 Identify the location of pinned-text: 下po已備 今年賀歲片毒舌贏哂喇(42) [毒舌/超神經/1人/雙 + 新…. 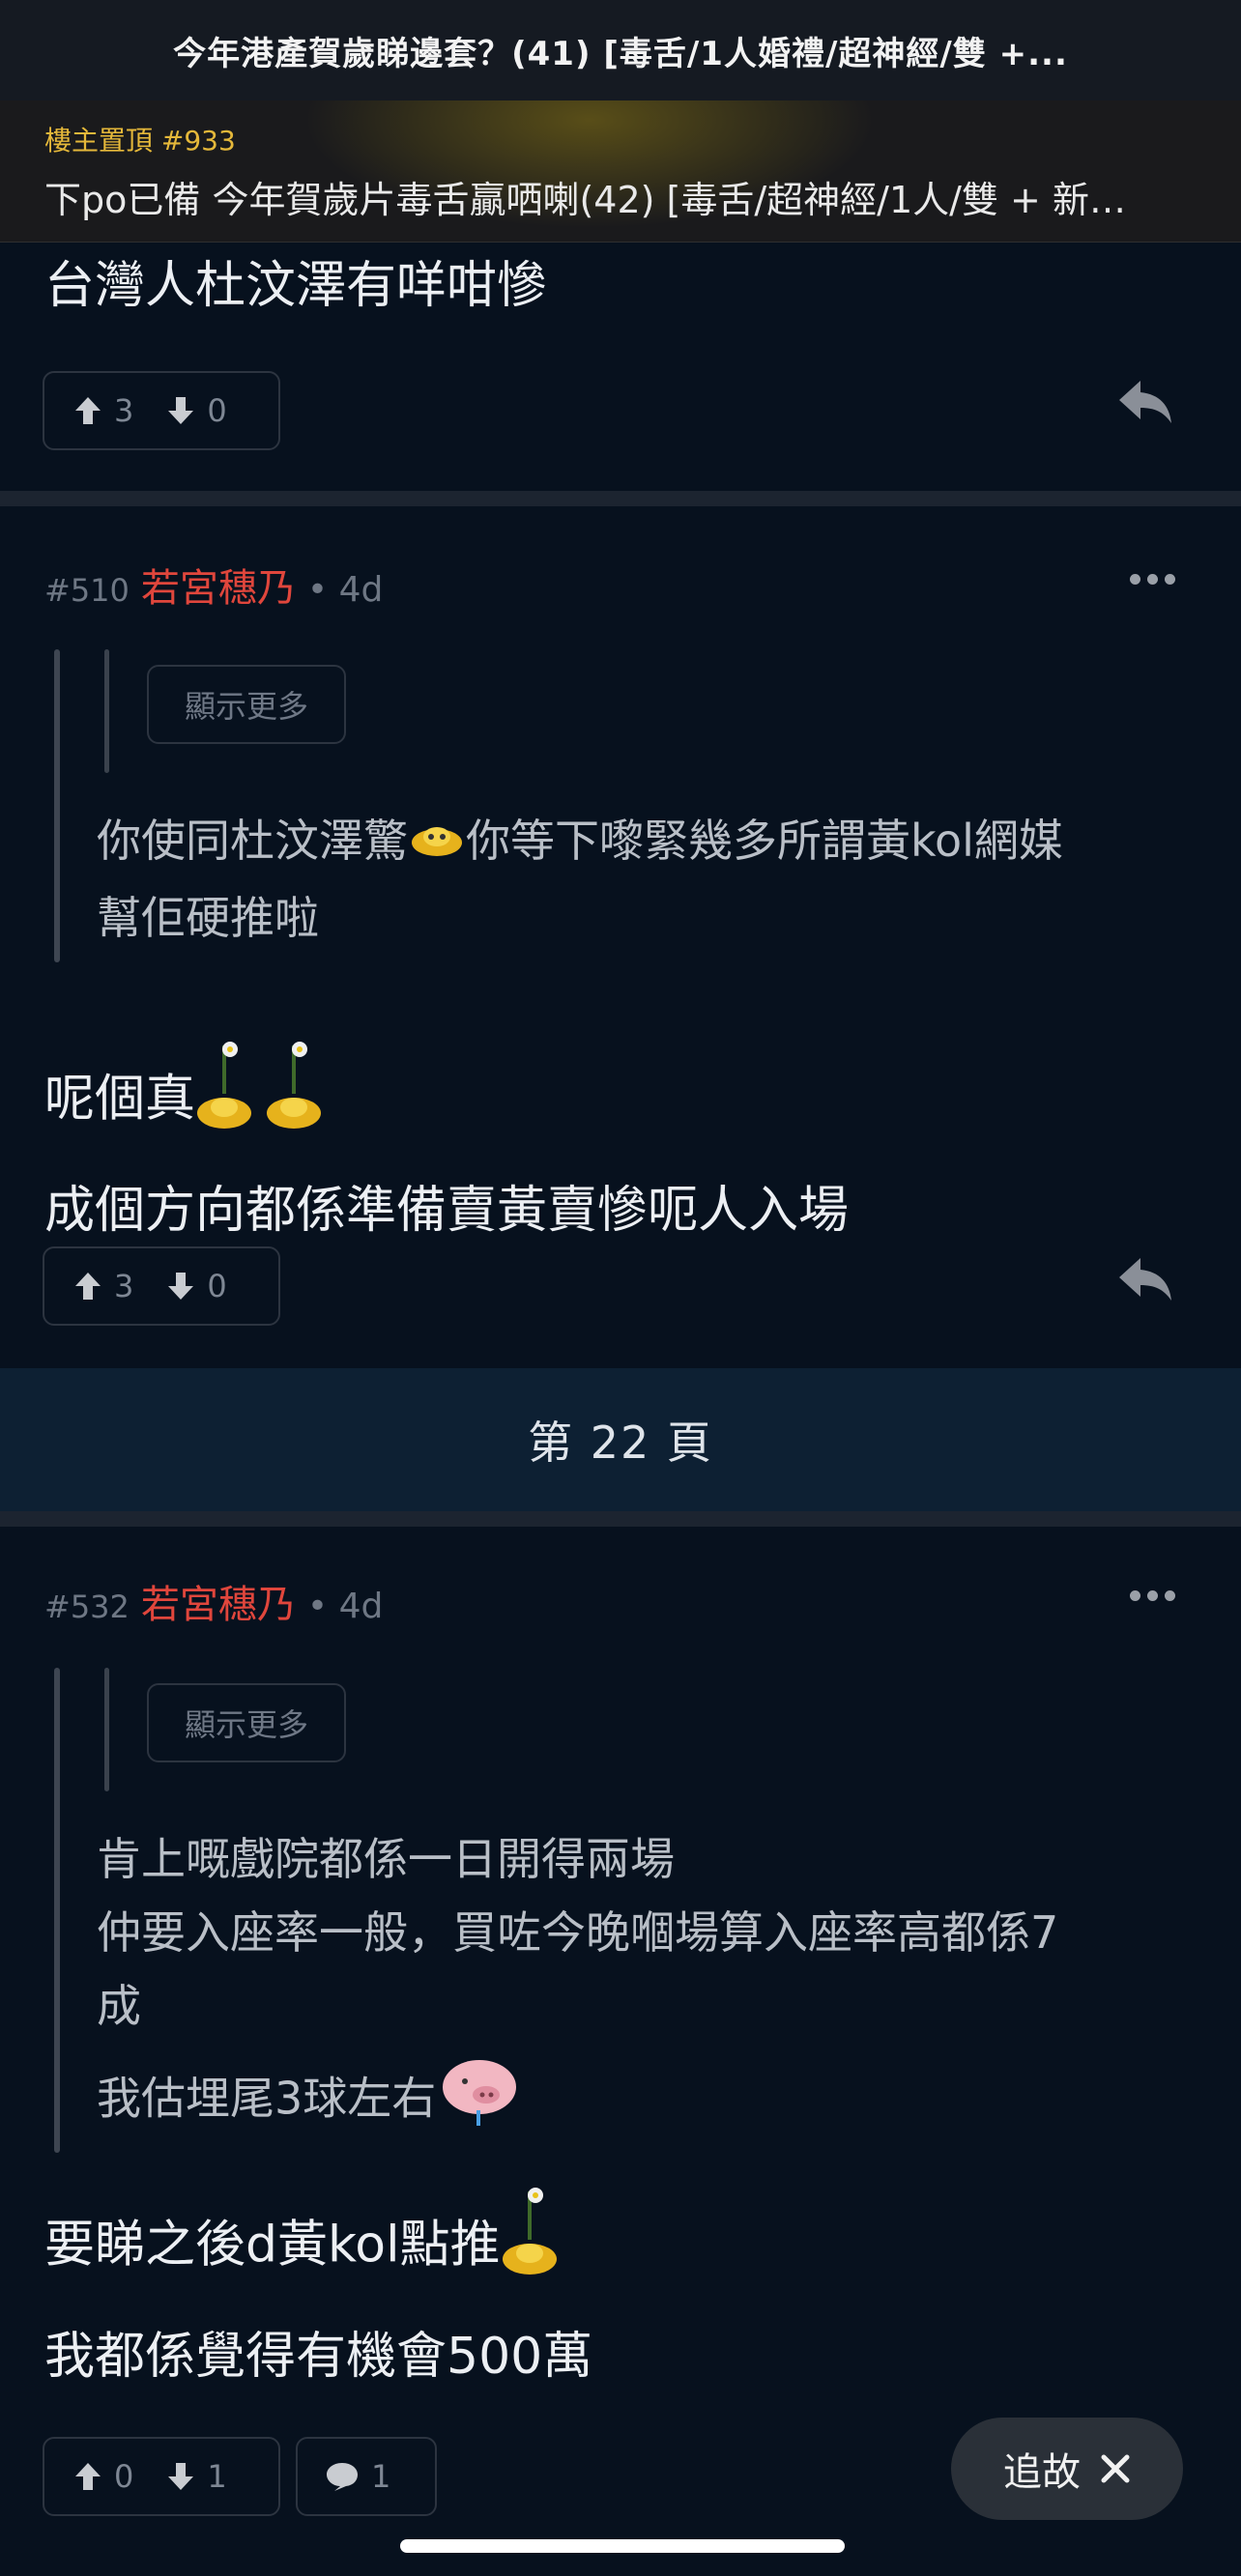
(585, 200).